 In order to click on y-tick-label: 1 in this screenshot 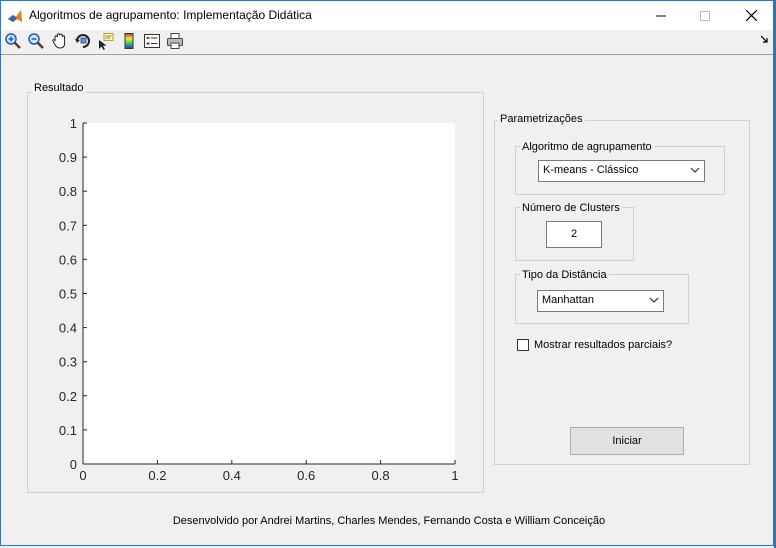, I will do `click(73, 123)`.